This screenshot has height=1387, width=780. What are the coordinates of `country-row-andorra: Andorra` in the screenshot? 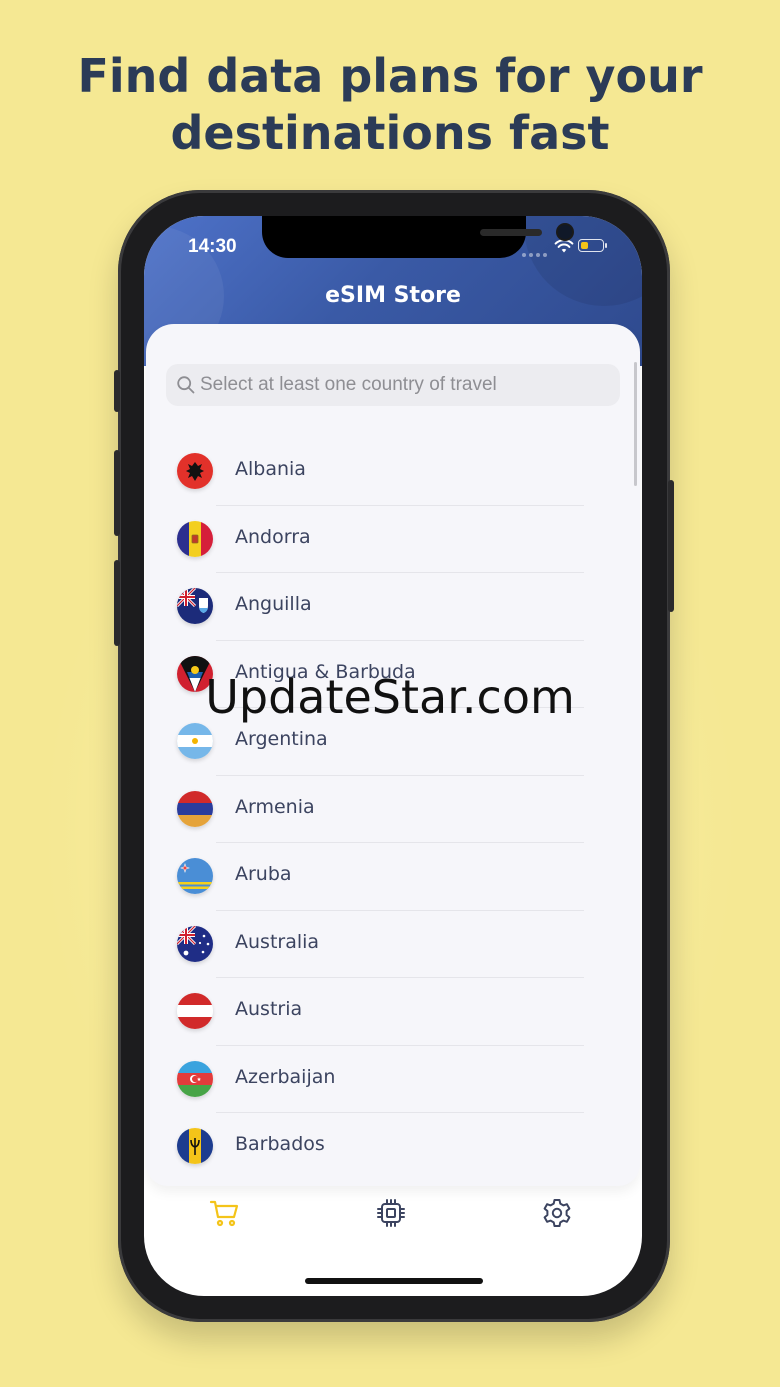 It's located at (393, 539).